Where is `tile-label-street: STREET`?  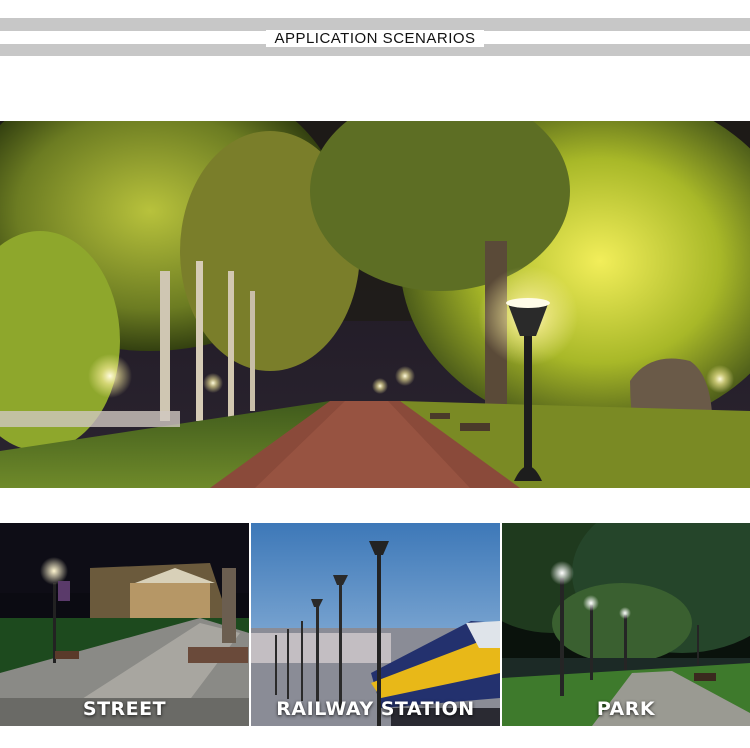 tile-label-street: STREET is located at coordinates (124, 709).